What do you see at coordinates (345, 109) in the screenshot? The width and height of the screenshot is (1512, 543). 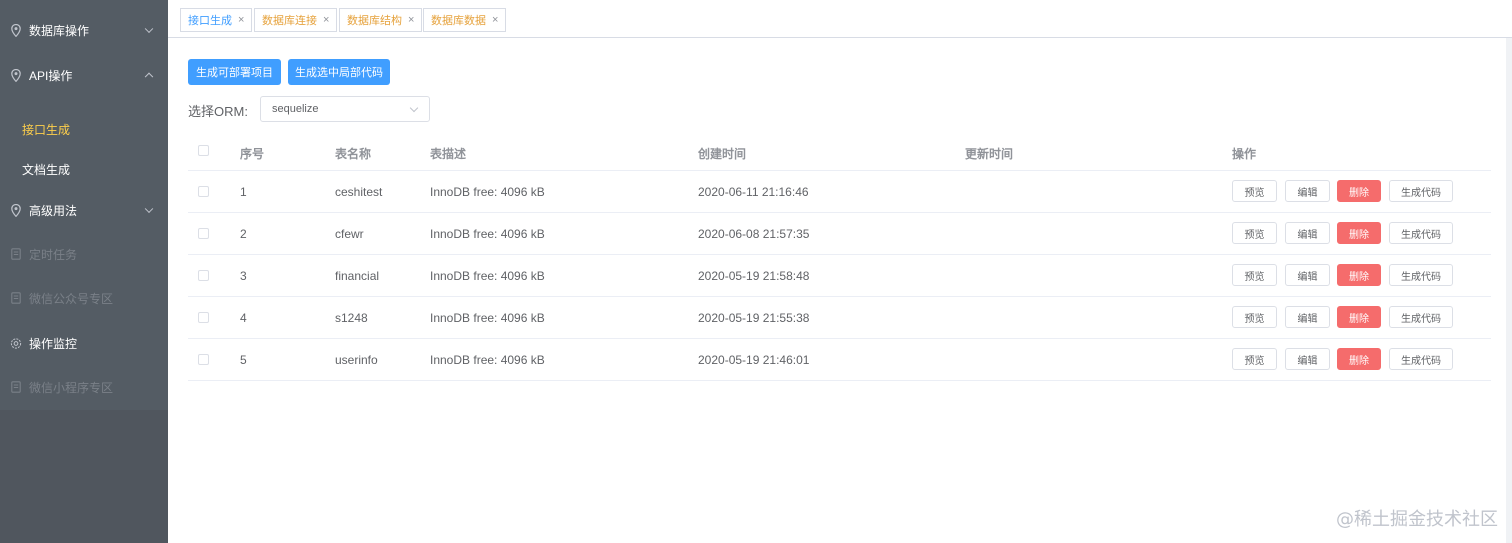 I see `orm-select: sequelize` at bounding box center [345, 109].